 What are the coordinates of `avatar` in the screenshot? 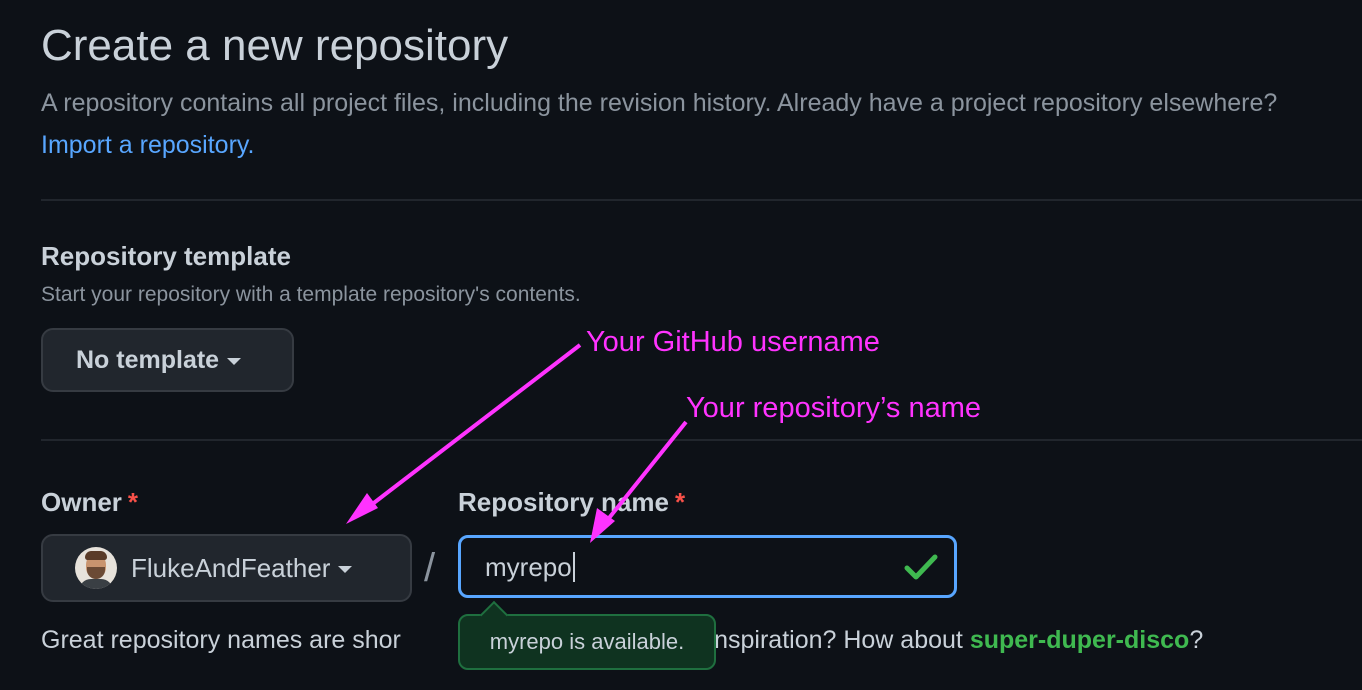 It's located at (96, 568).